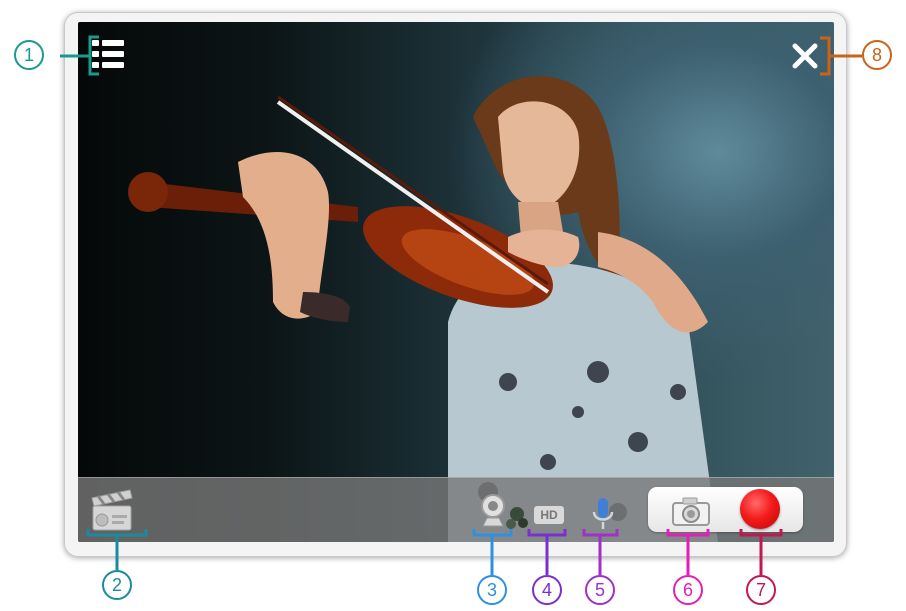 The width and height of the screenshot is (906, 611). I want to click on callout-7: 7, so click(761, 590).